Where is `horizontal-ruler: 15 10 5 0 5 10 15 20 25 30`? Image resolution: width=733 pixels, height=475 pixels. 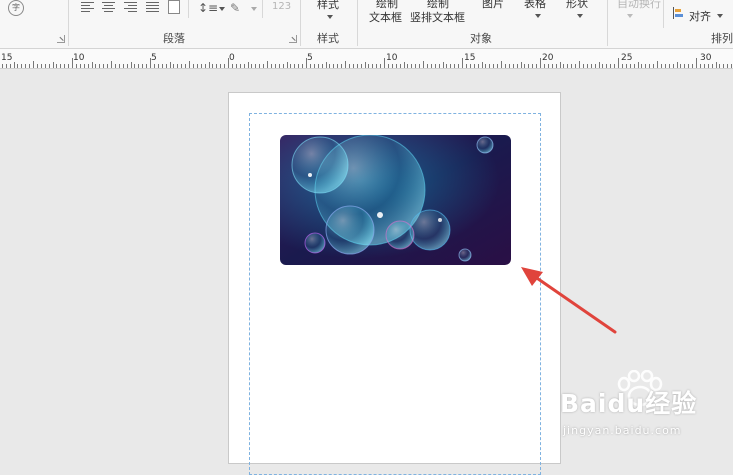 horizontal-ruler: 15 10 5 0 5 10 15 20 25 30 is located at coordinates (366, 59).